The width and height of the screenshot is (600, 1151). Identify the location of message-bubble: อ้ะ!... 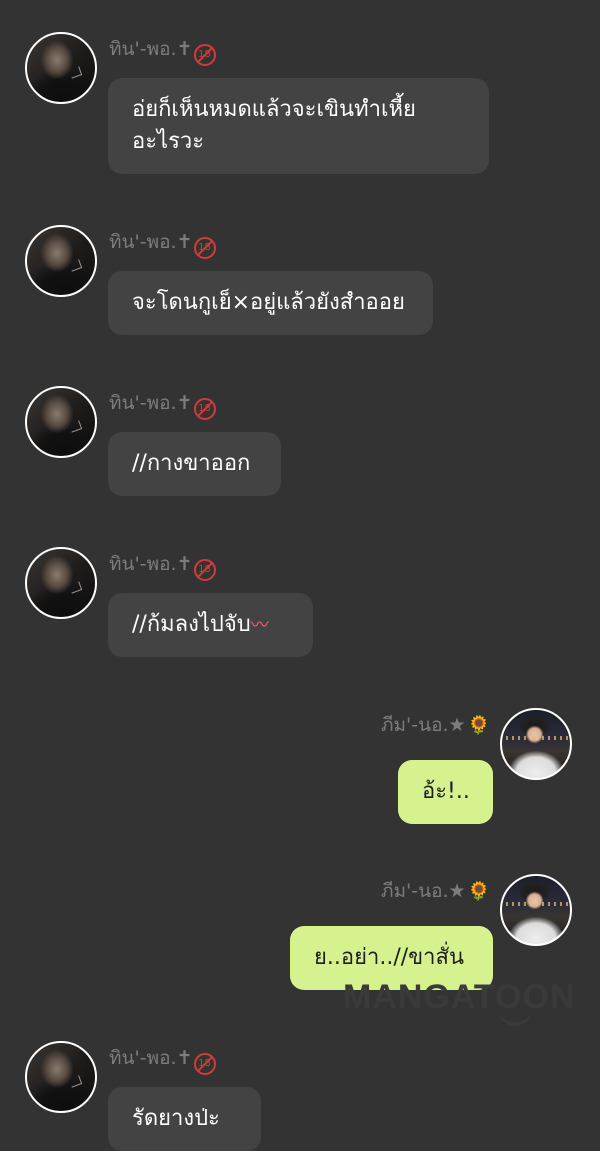
(445, 792).